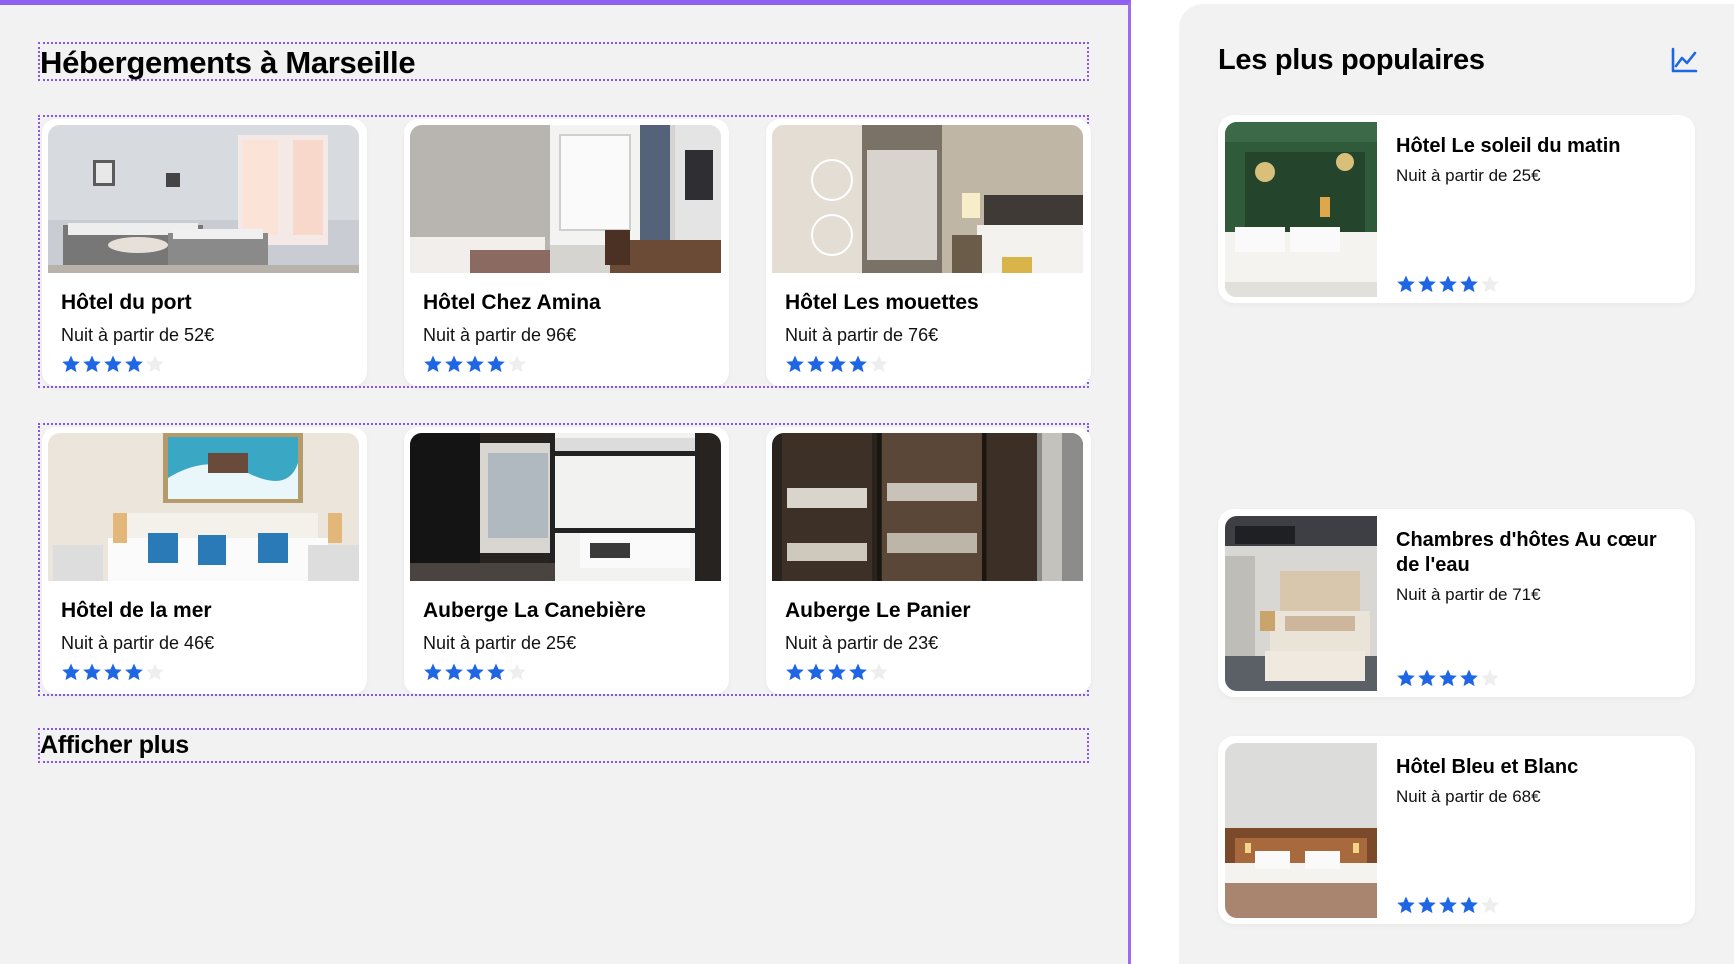 The height and width of the screenshot is (964, 1734). I want to click on hotel-name: Auberge Le Panier, so click(878, 610).